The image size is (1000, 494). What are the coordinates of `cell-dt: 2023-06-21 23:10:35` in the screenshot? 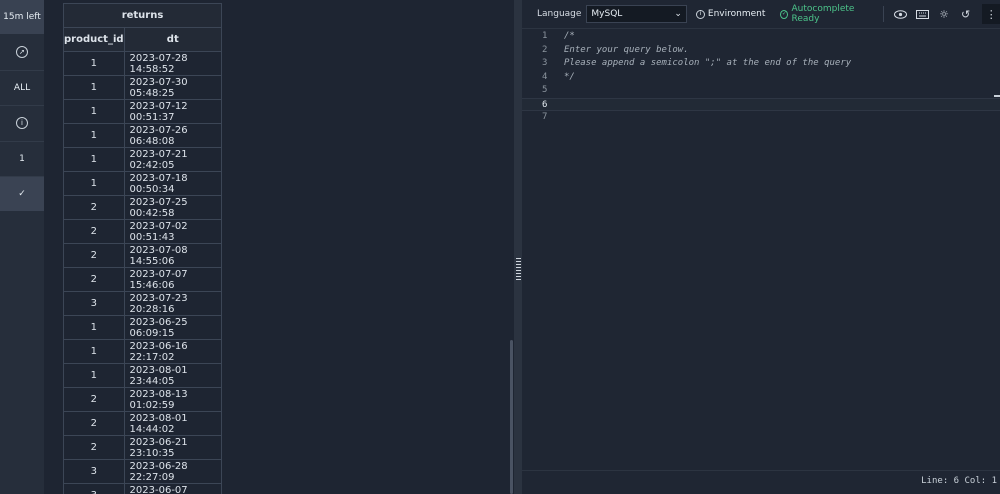 It's located at (172, 447).